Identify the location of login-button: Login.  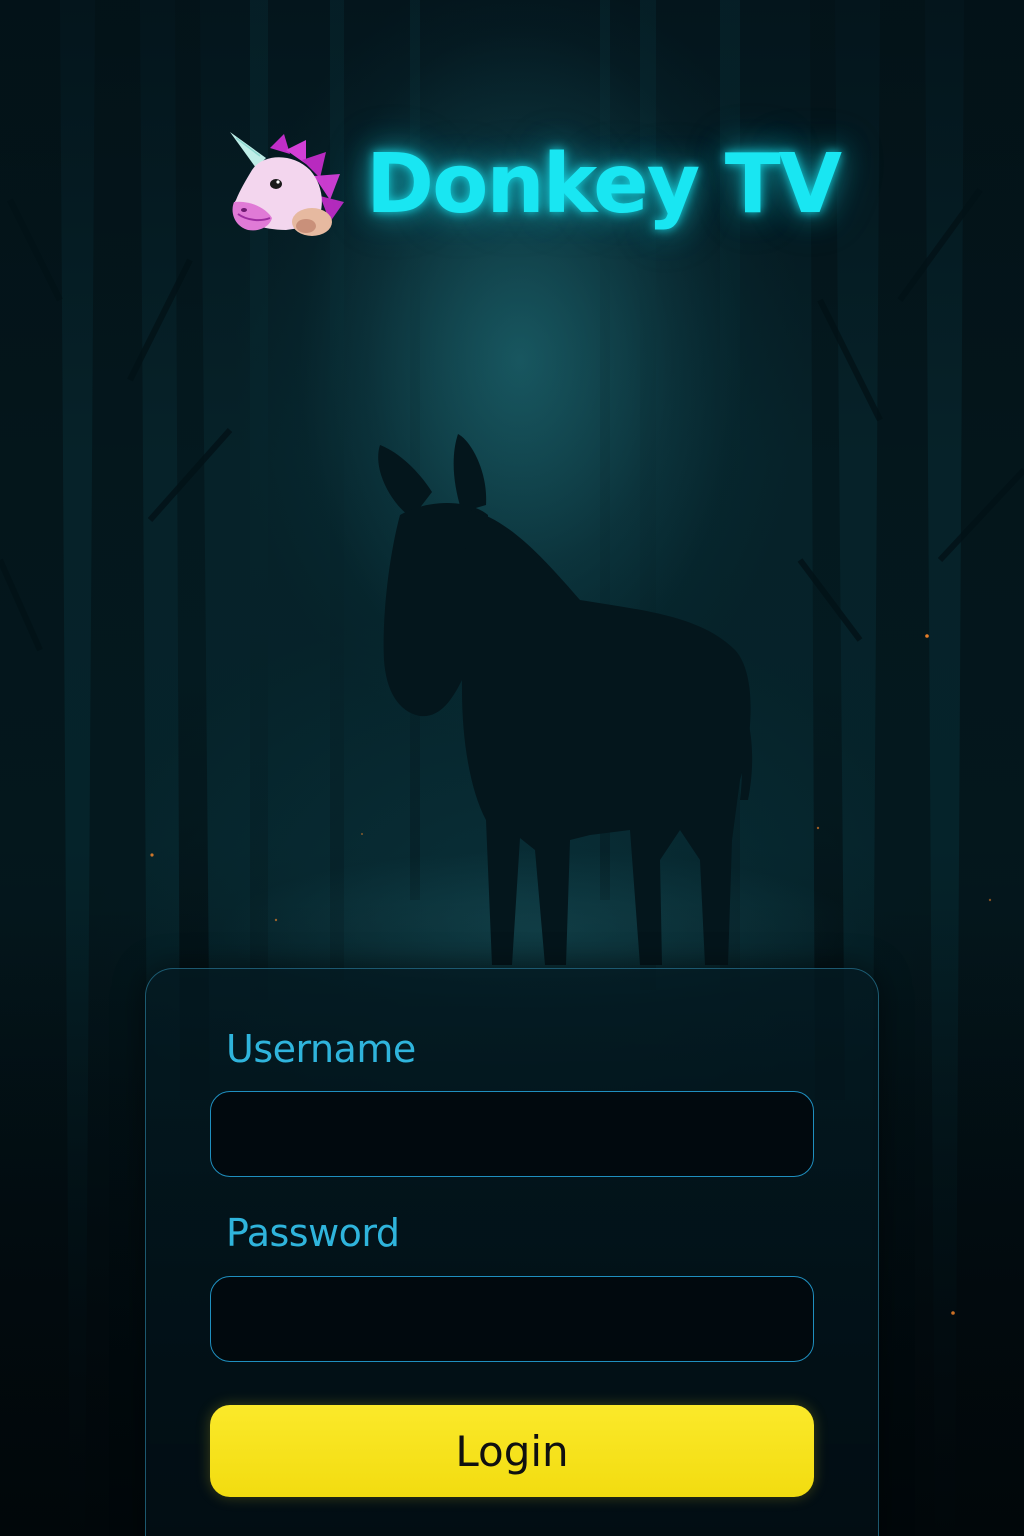
(512, 1451).